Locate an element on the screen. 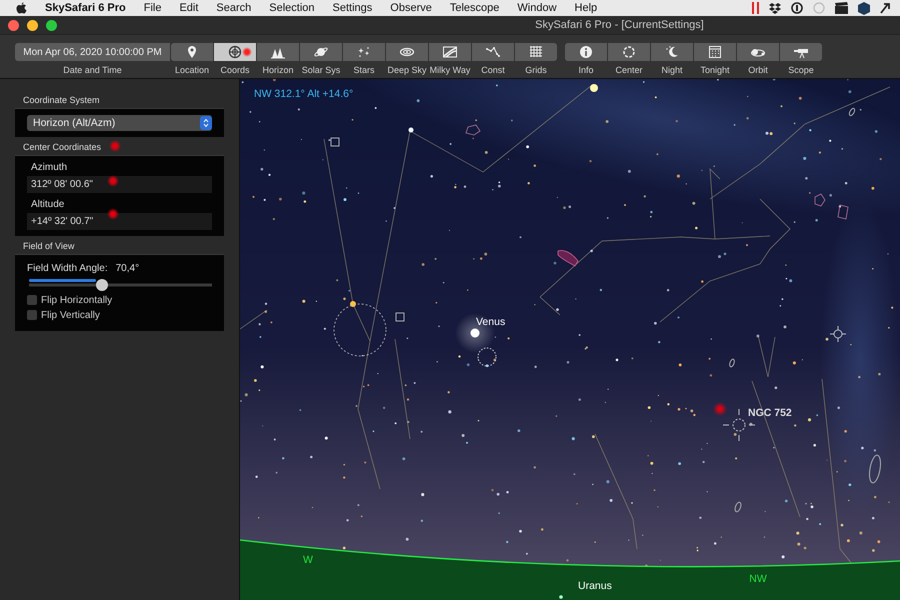  target-icon is located at coordinates (235, 52).